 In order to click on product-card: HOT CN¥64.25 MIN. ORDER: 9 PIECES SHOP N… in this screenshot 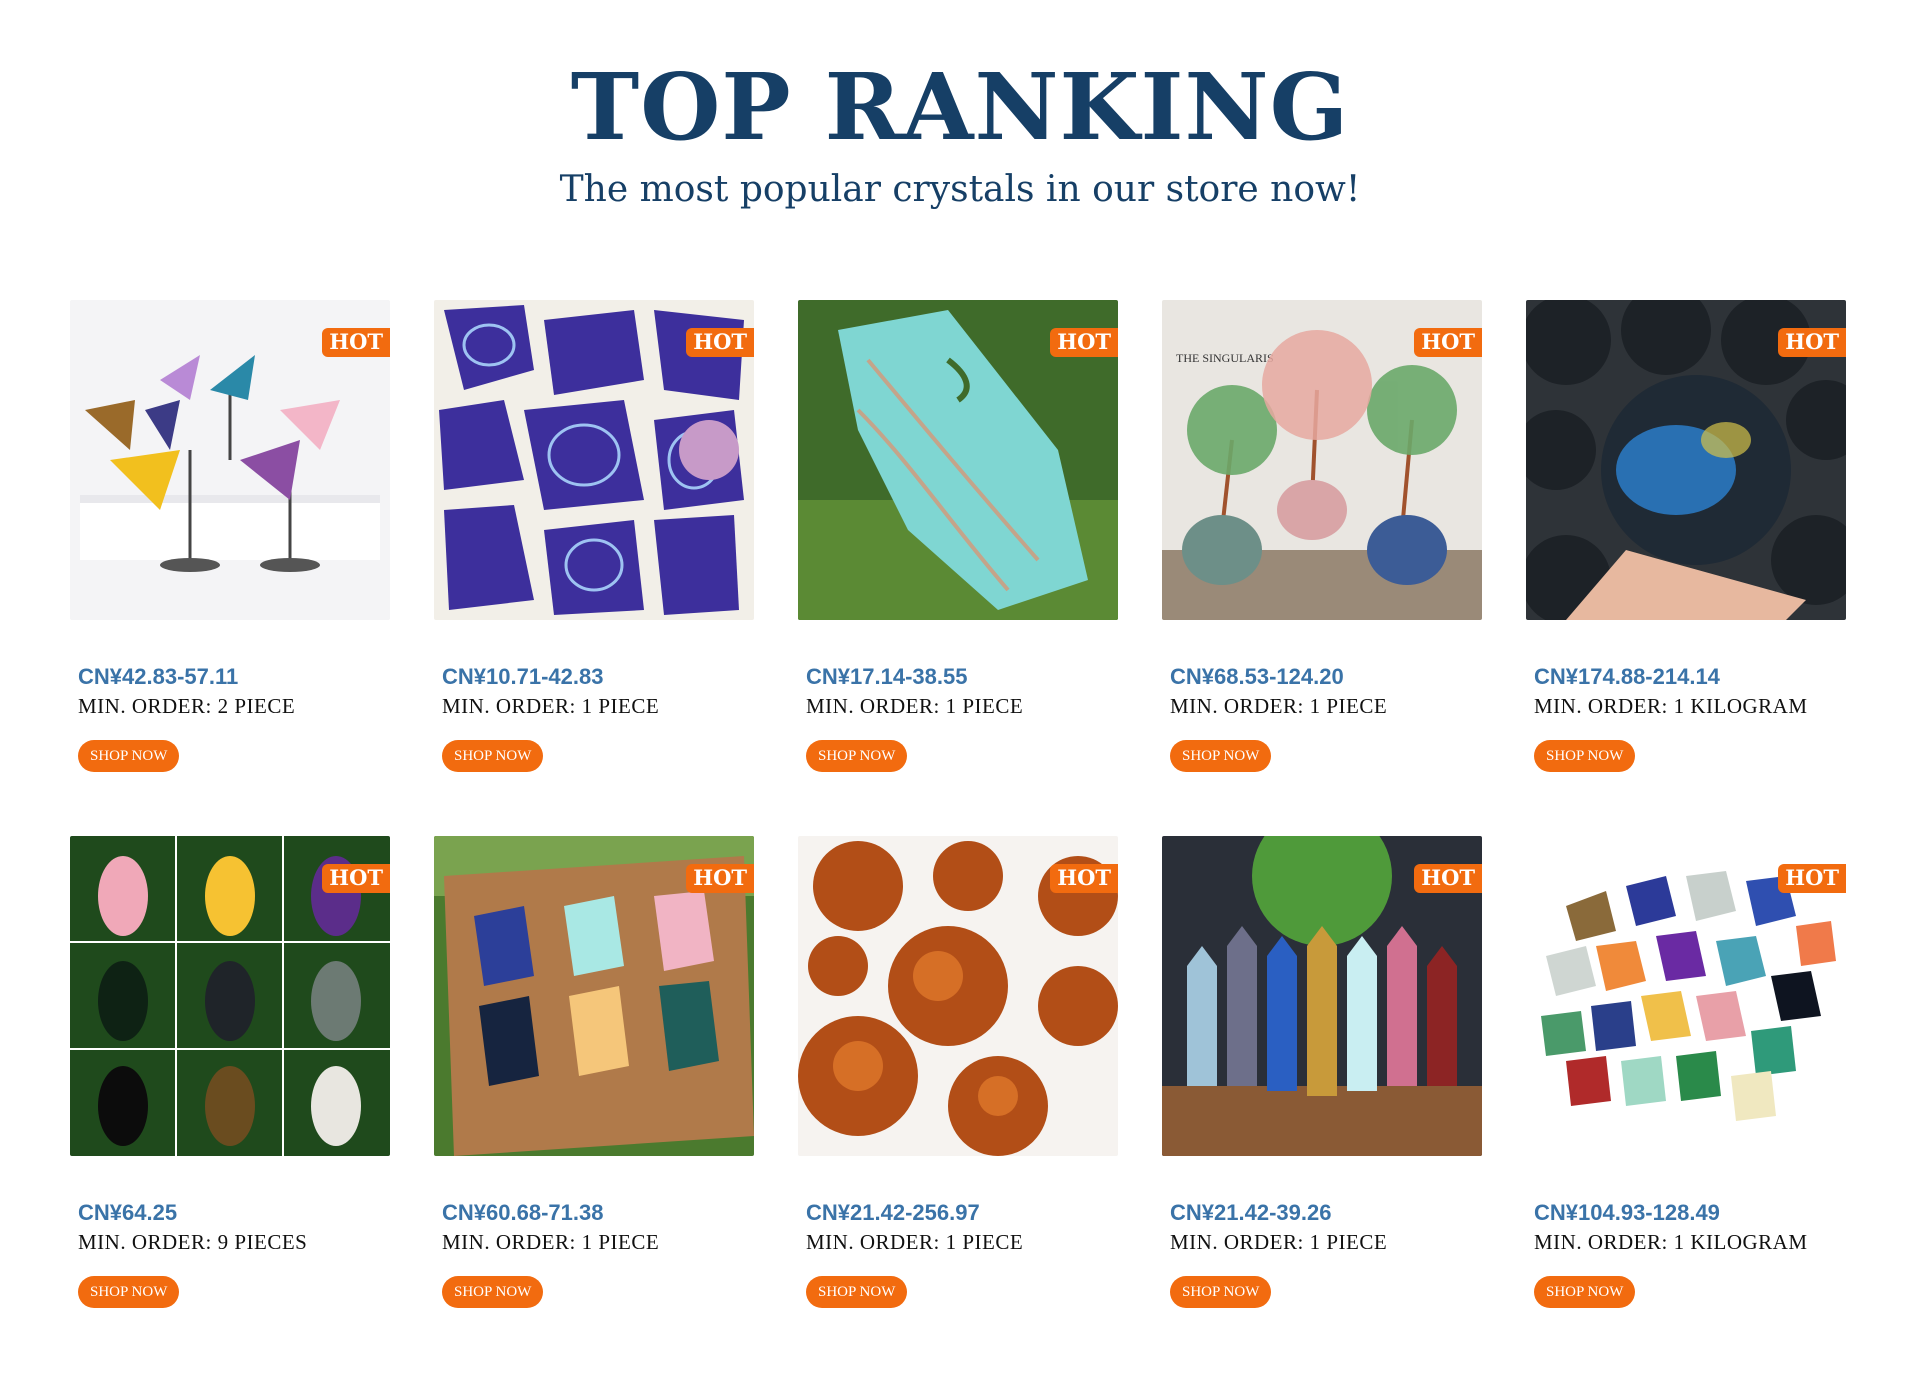, I will do `click(230, 1096)`.